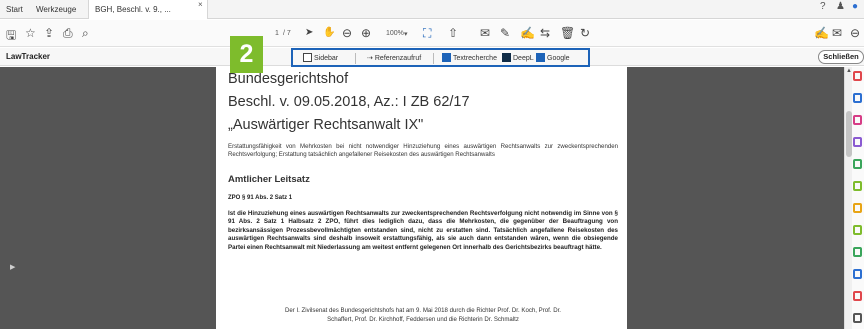 The height and width of the screenshot is (329, 864). What do you see at coordinates (540, 57) in the screenshot?
I see `google-icon` at bounding box center [540, 57].